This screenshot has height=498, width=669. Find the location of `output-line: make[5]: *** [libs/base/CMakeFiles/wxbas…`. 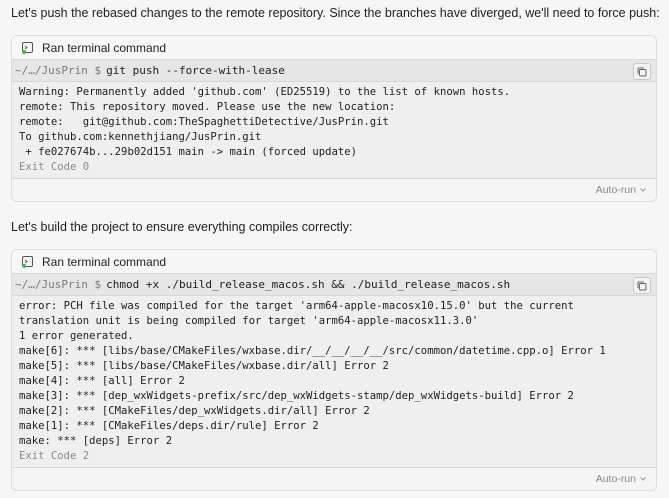

output-line: make[5]: *** [libs/base/CMakeFiles/wxbas… is located at coordinates (204, 366).